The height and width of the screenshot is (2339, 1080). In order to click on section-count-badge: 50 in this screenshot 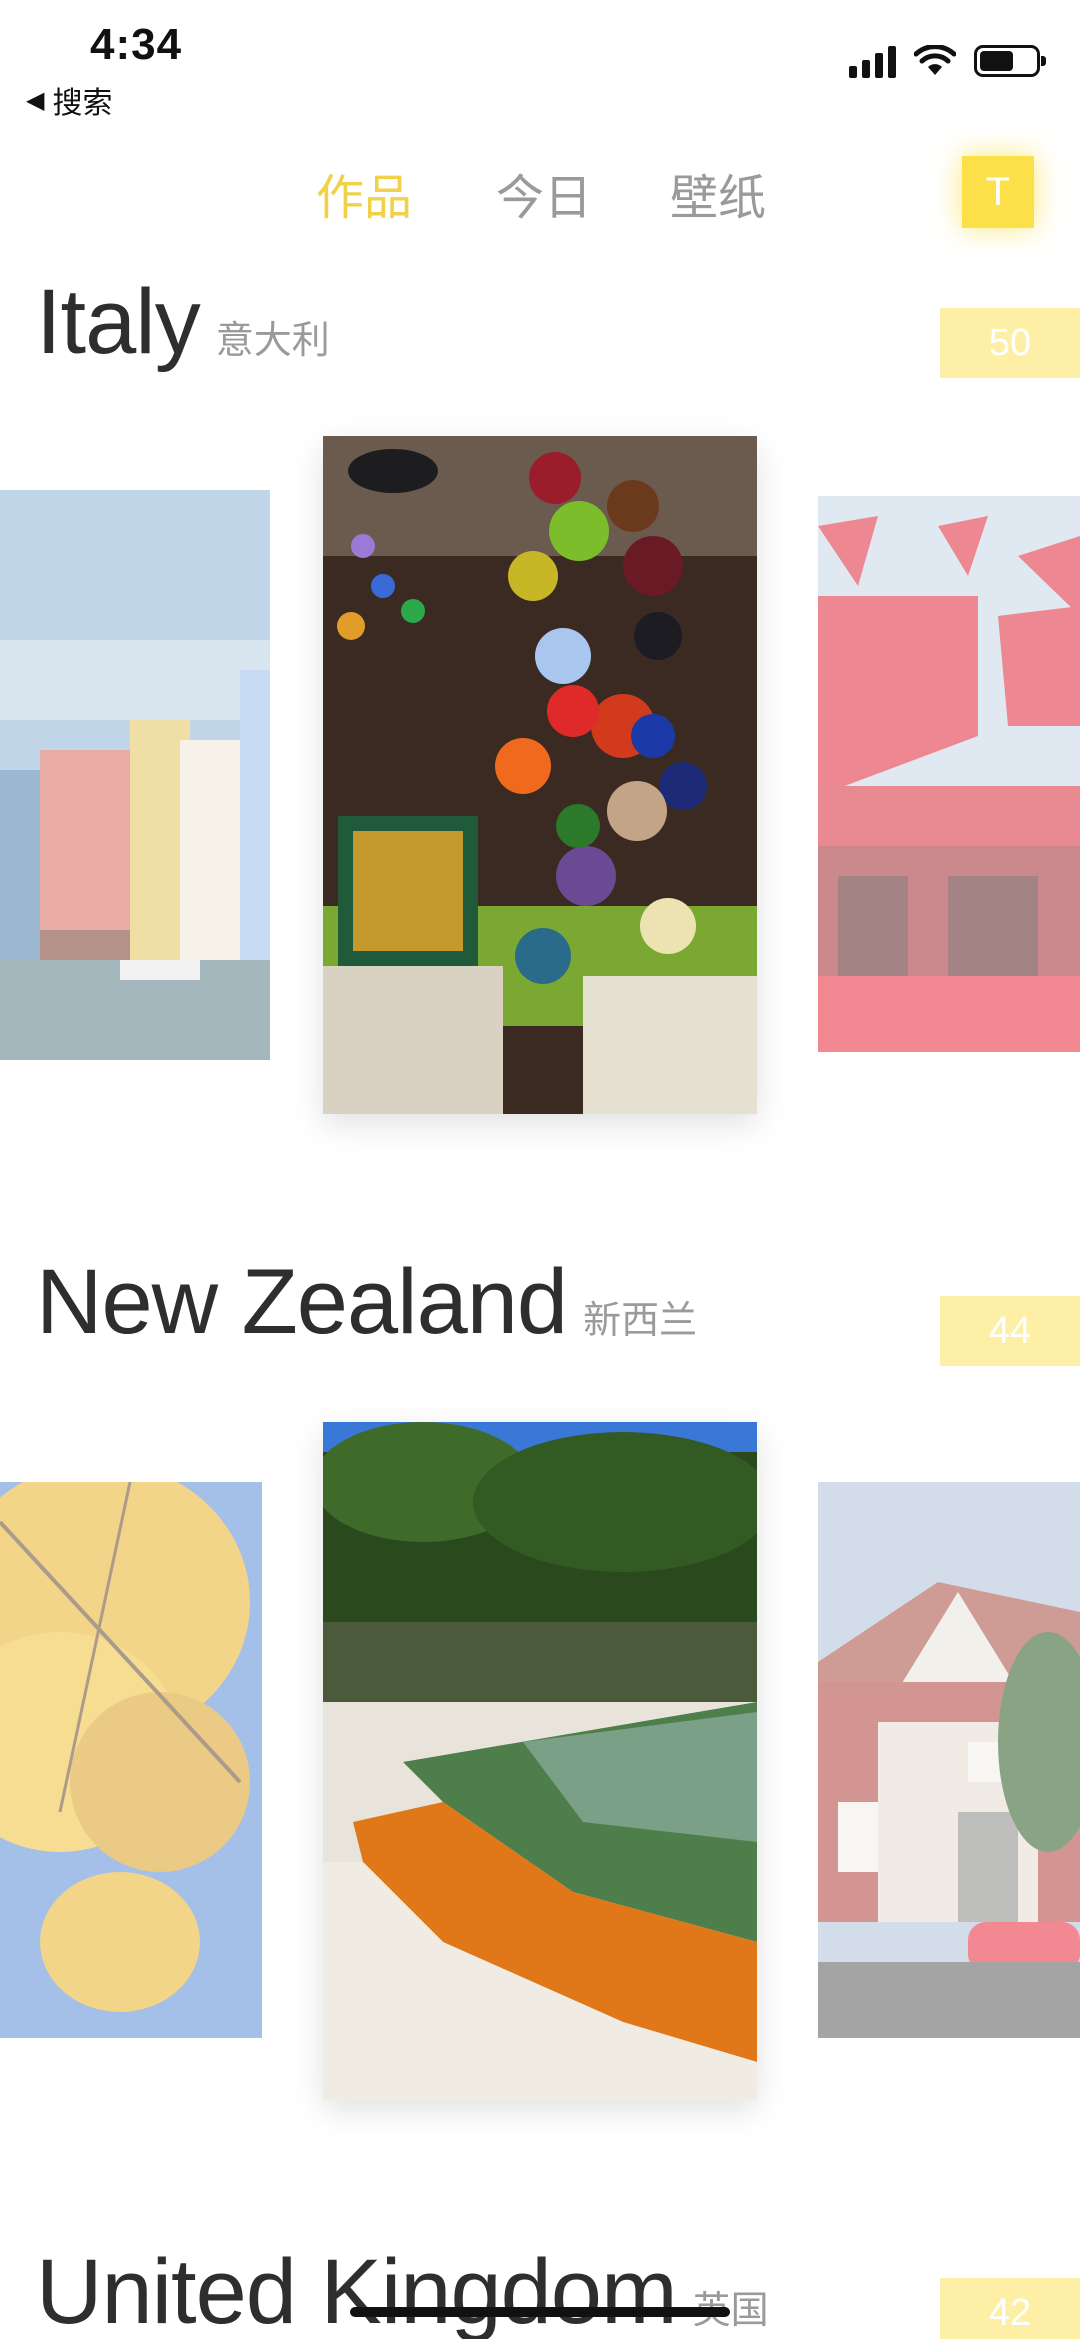, I will do `click(1010, 343)`.